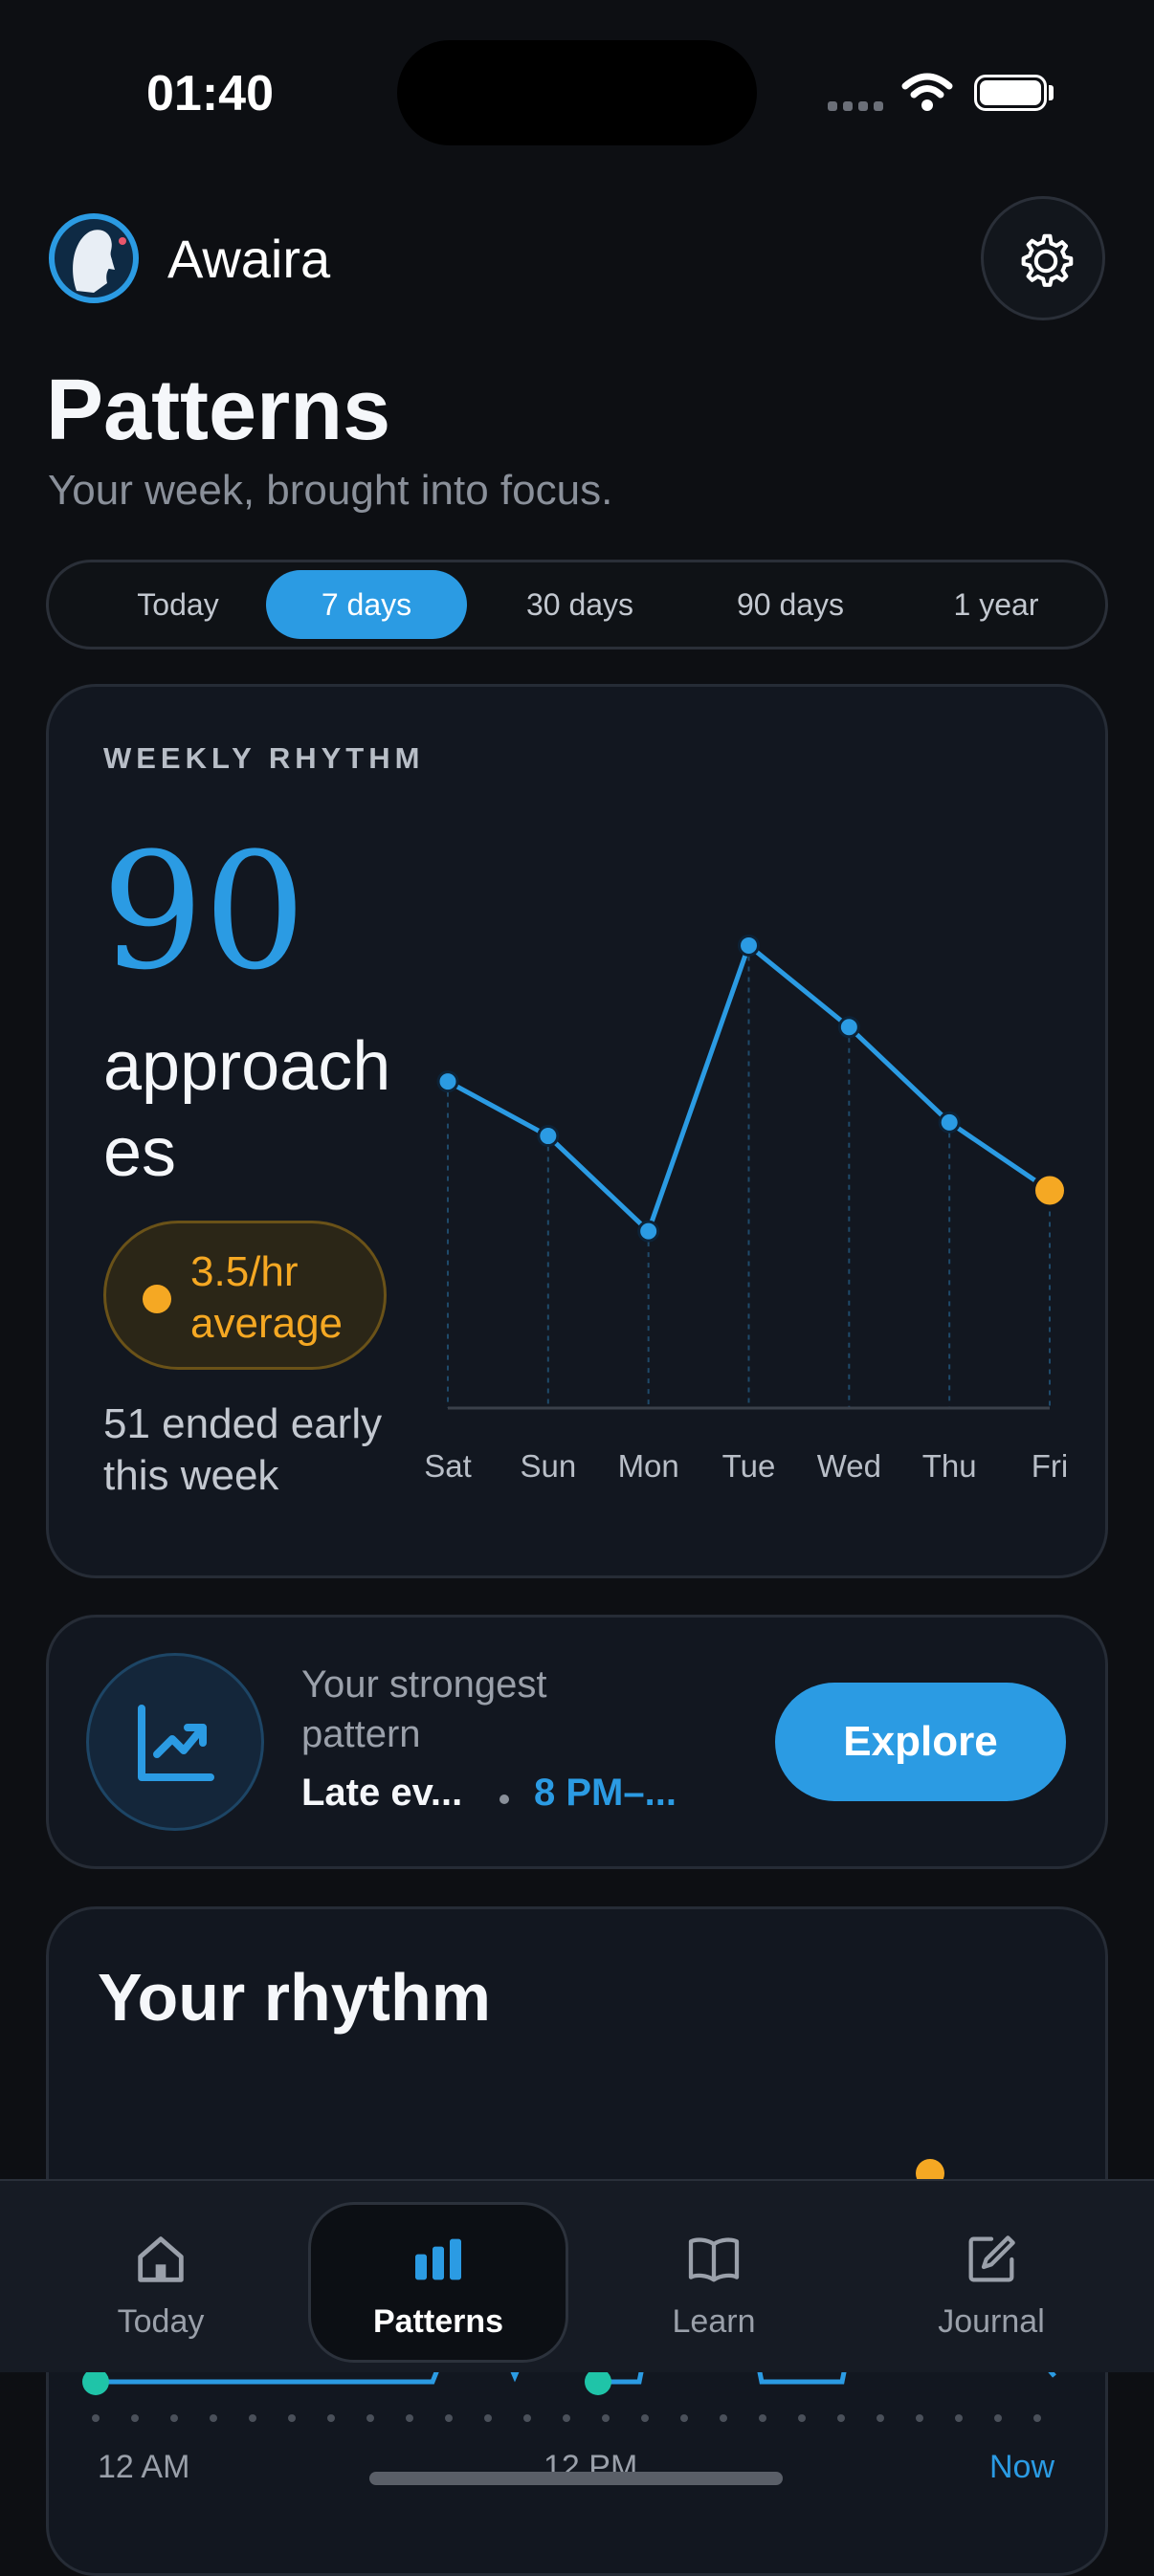 Image resolution: width=1154 pixels, height=2576 pixels. I want to click on tab-7-days: 7 days, so click(366, 604).